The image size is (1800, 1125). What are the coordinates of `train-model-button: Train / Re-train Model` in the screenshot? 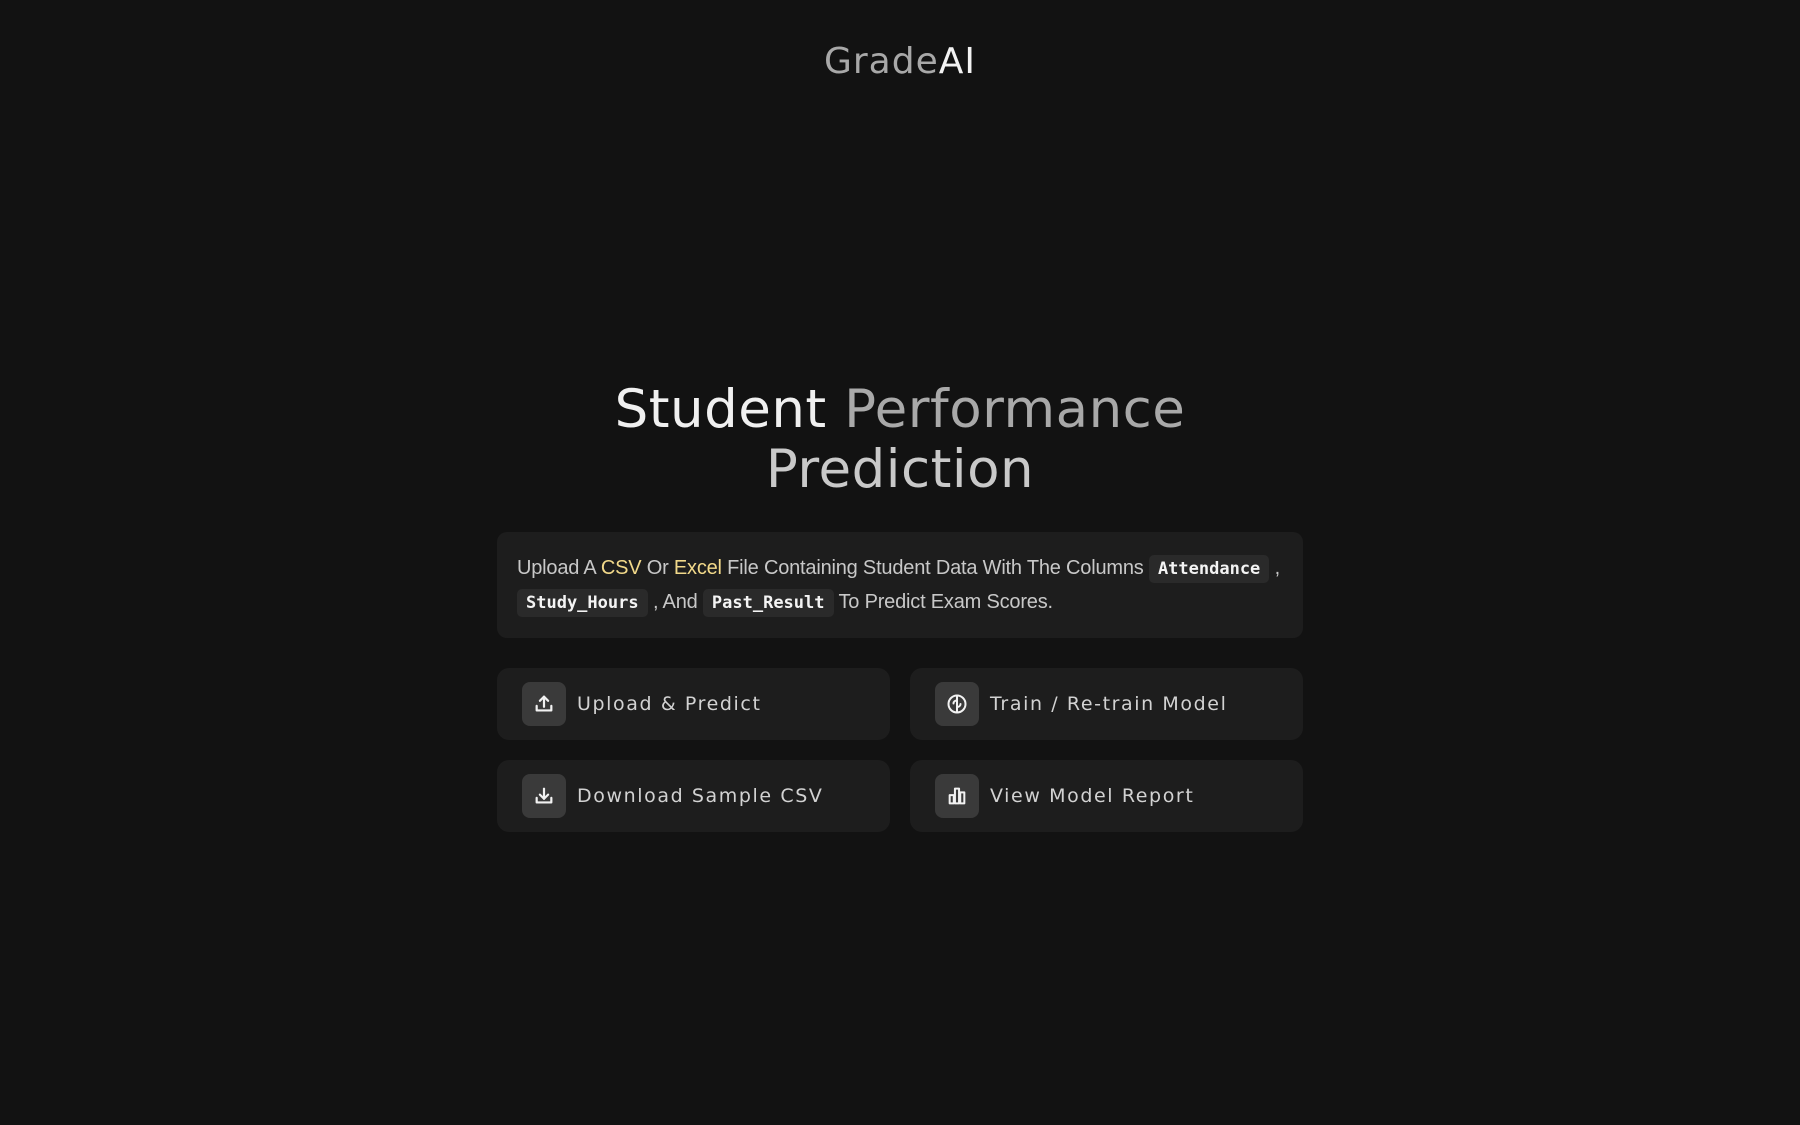 It's located at (1106, 704).